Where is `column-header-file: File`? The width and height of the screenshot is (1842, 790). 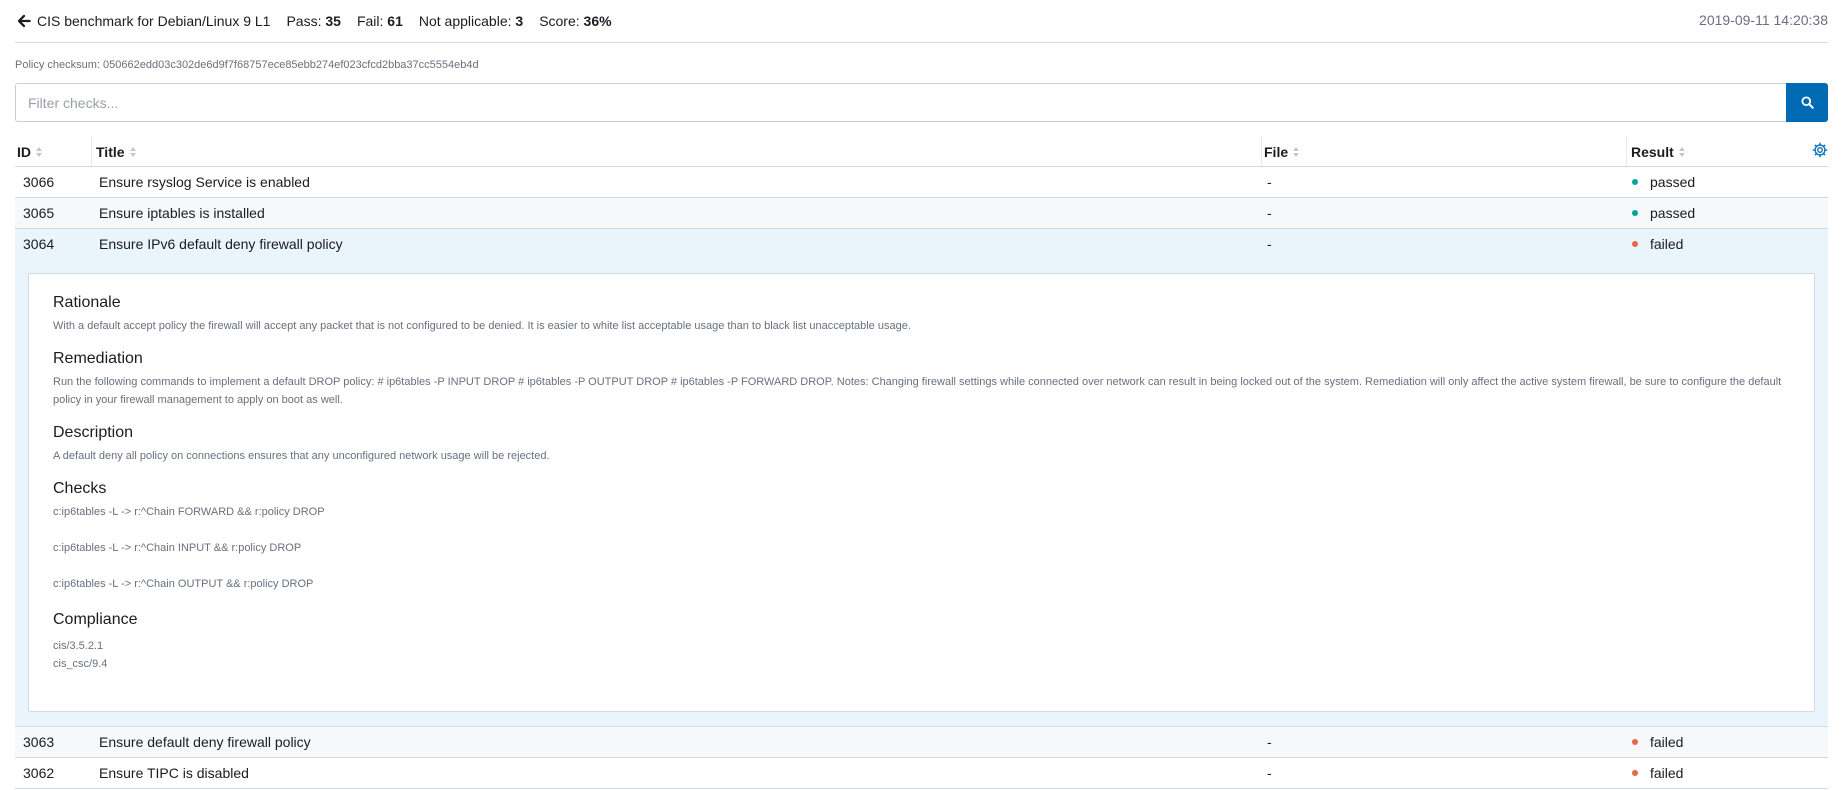 column-header-file: File is located at coordinates (1282, 152).